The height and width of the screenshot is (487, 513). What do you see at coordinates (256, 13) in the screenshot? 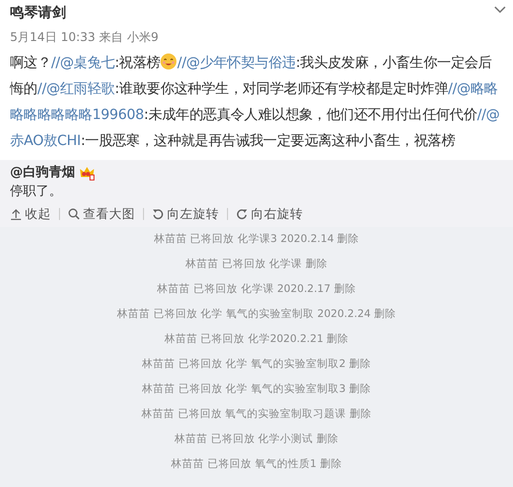
I see `author-name: 鸣琴请剑` at bounding box center [256, 13].